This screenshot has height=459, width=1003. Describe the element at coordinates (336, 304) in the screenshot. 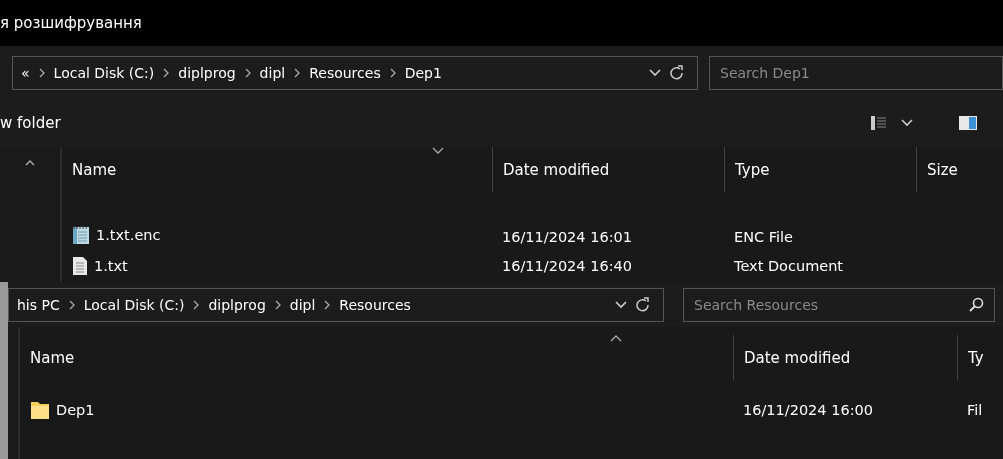

I see `address-bar: his PC Local Disk (C:) diplprog dipl Resources` at that location.